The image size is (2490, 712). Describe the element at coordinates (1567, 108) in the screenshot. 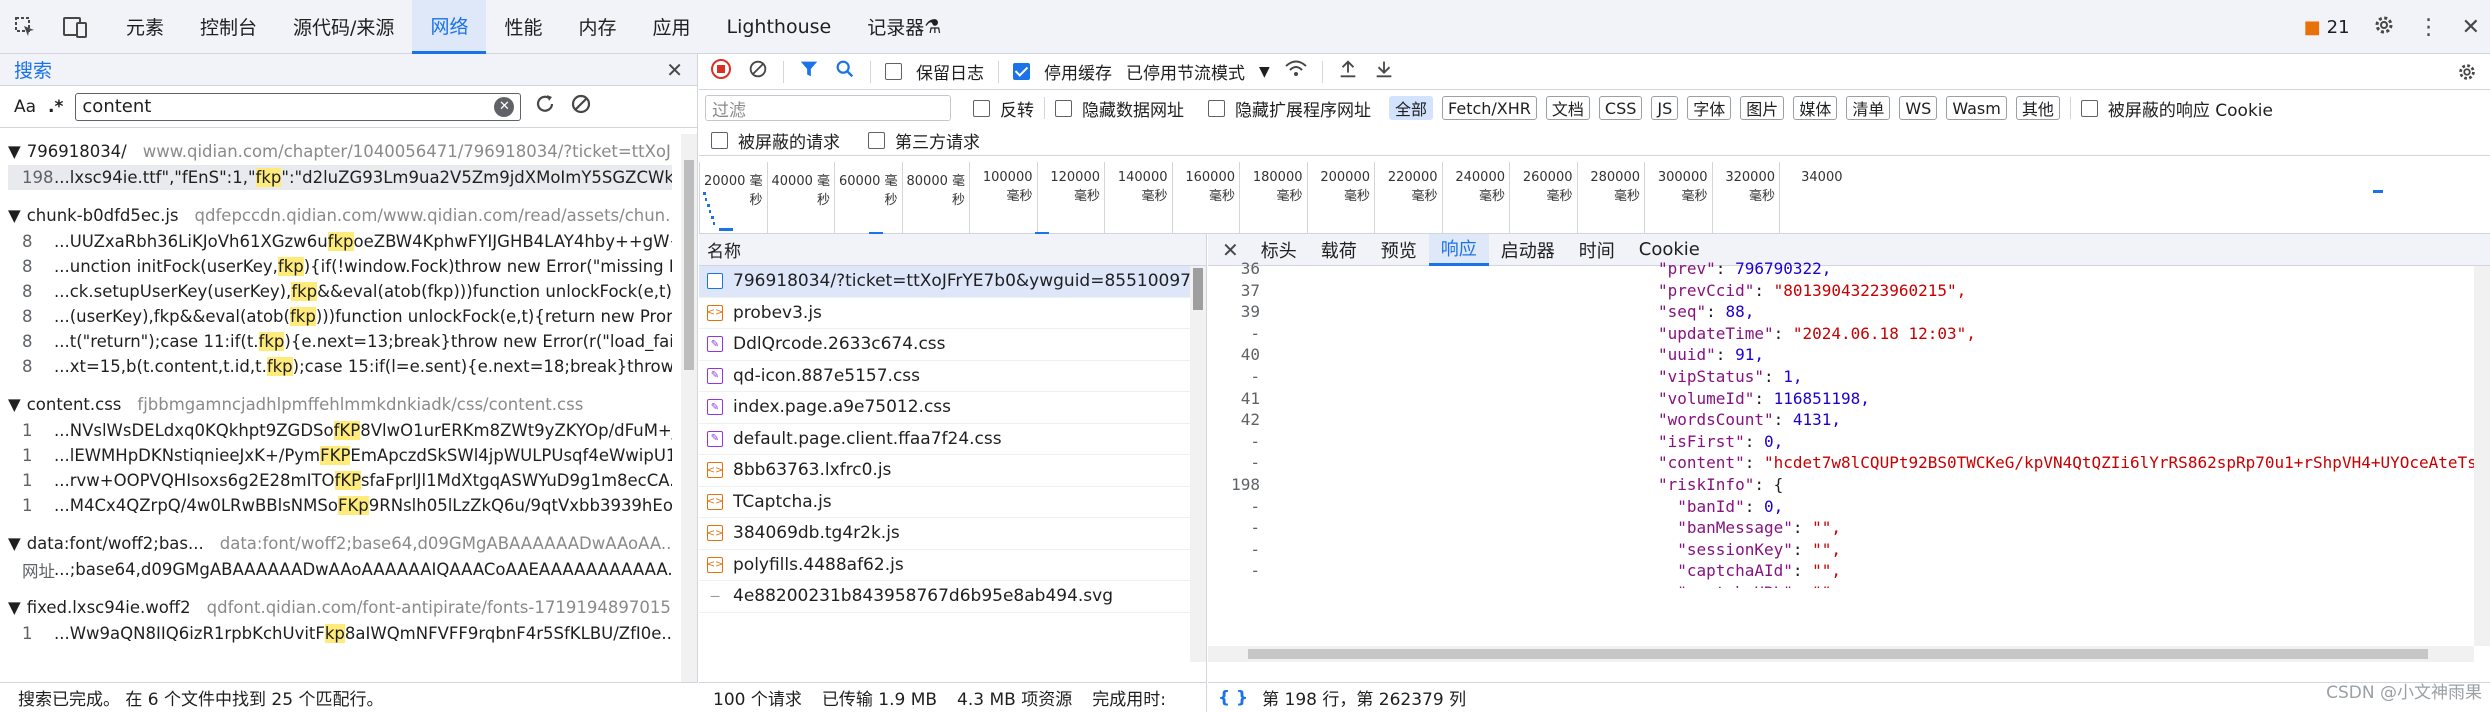

I see `type-filter-2: 文档` at that location.